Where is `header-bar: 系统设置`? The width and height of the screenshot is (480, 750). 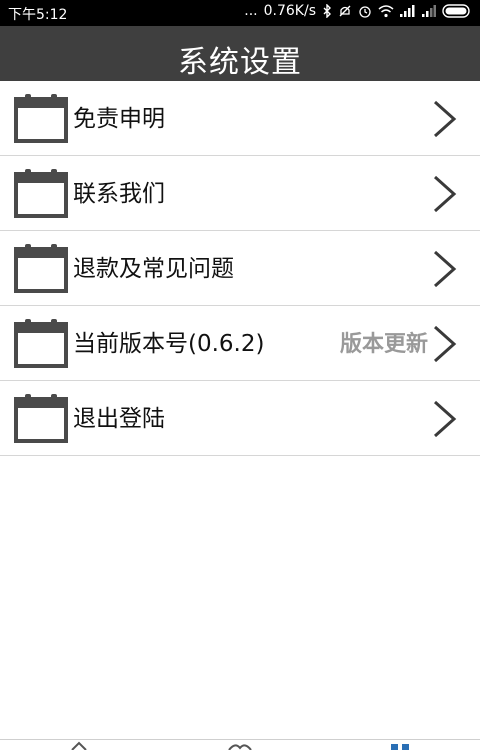 header-bar: 系统设置 is located at coordinates (240, 53).